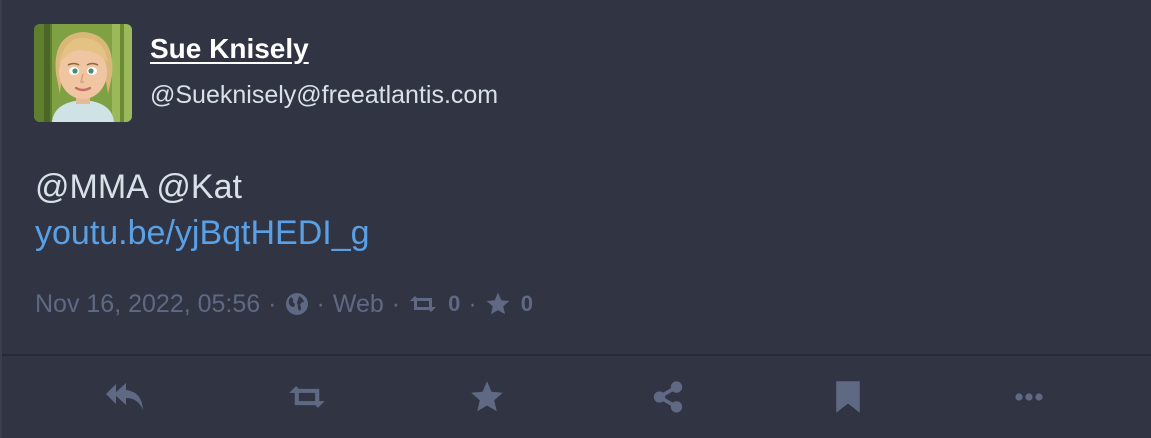  What do you see at coordinates (202, 233) in the screenshot?
I see `status-link: youtu.be/yjBqtHEDI_g` at bounding box center [202, 233].